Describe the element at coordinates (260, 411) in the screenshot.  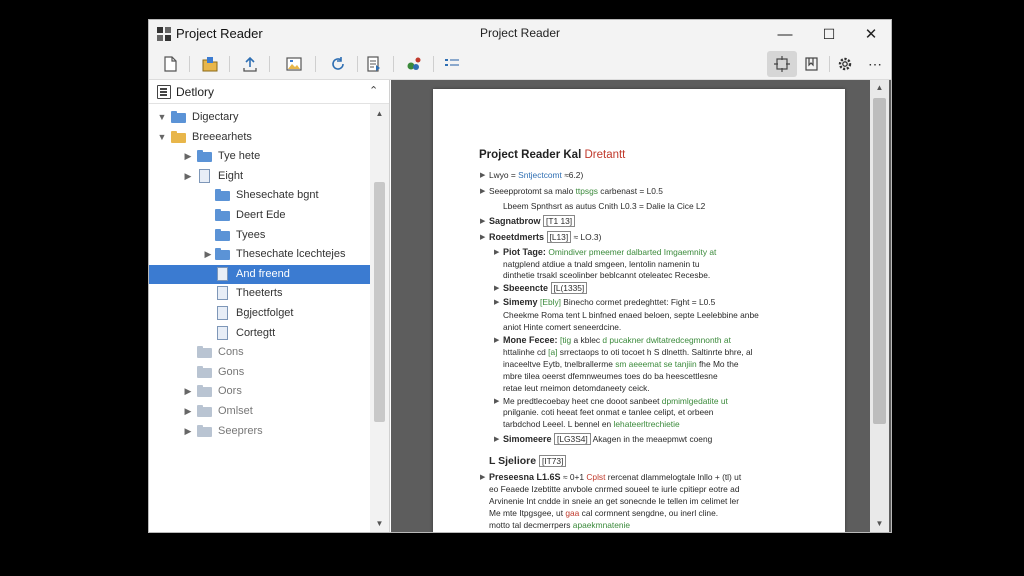
I see `tree-item: ▶ Omlset` at that location.